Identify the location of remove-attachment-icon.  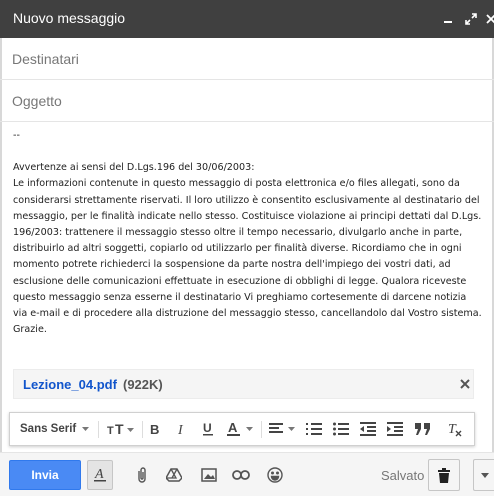
(465, 384).